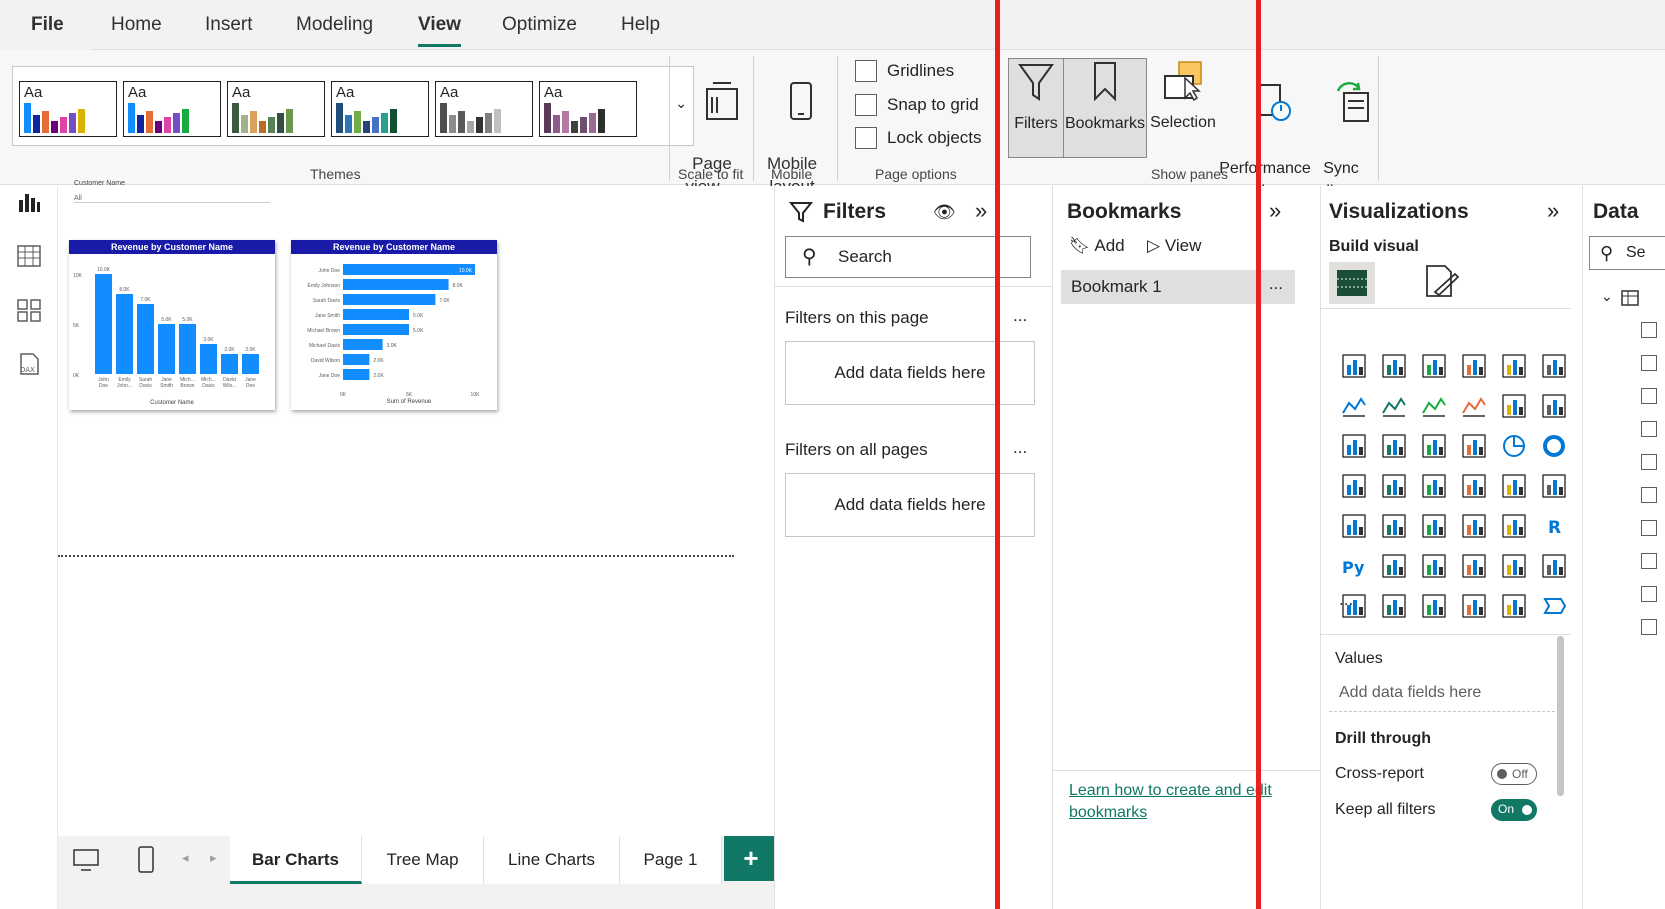 This screenshot has height=909, width=1665. I want to click on build-visual-tab, so click(1352, 283).